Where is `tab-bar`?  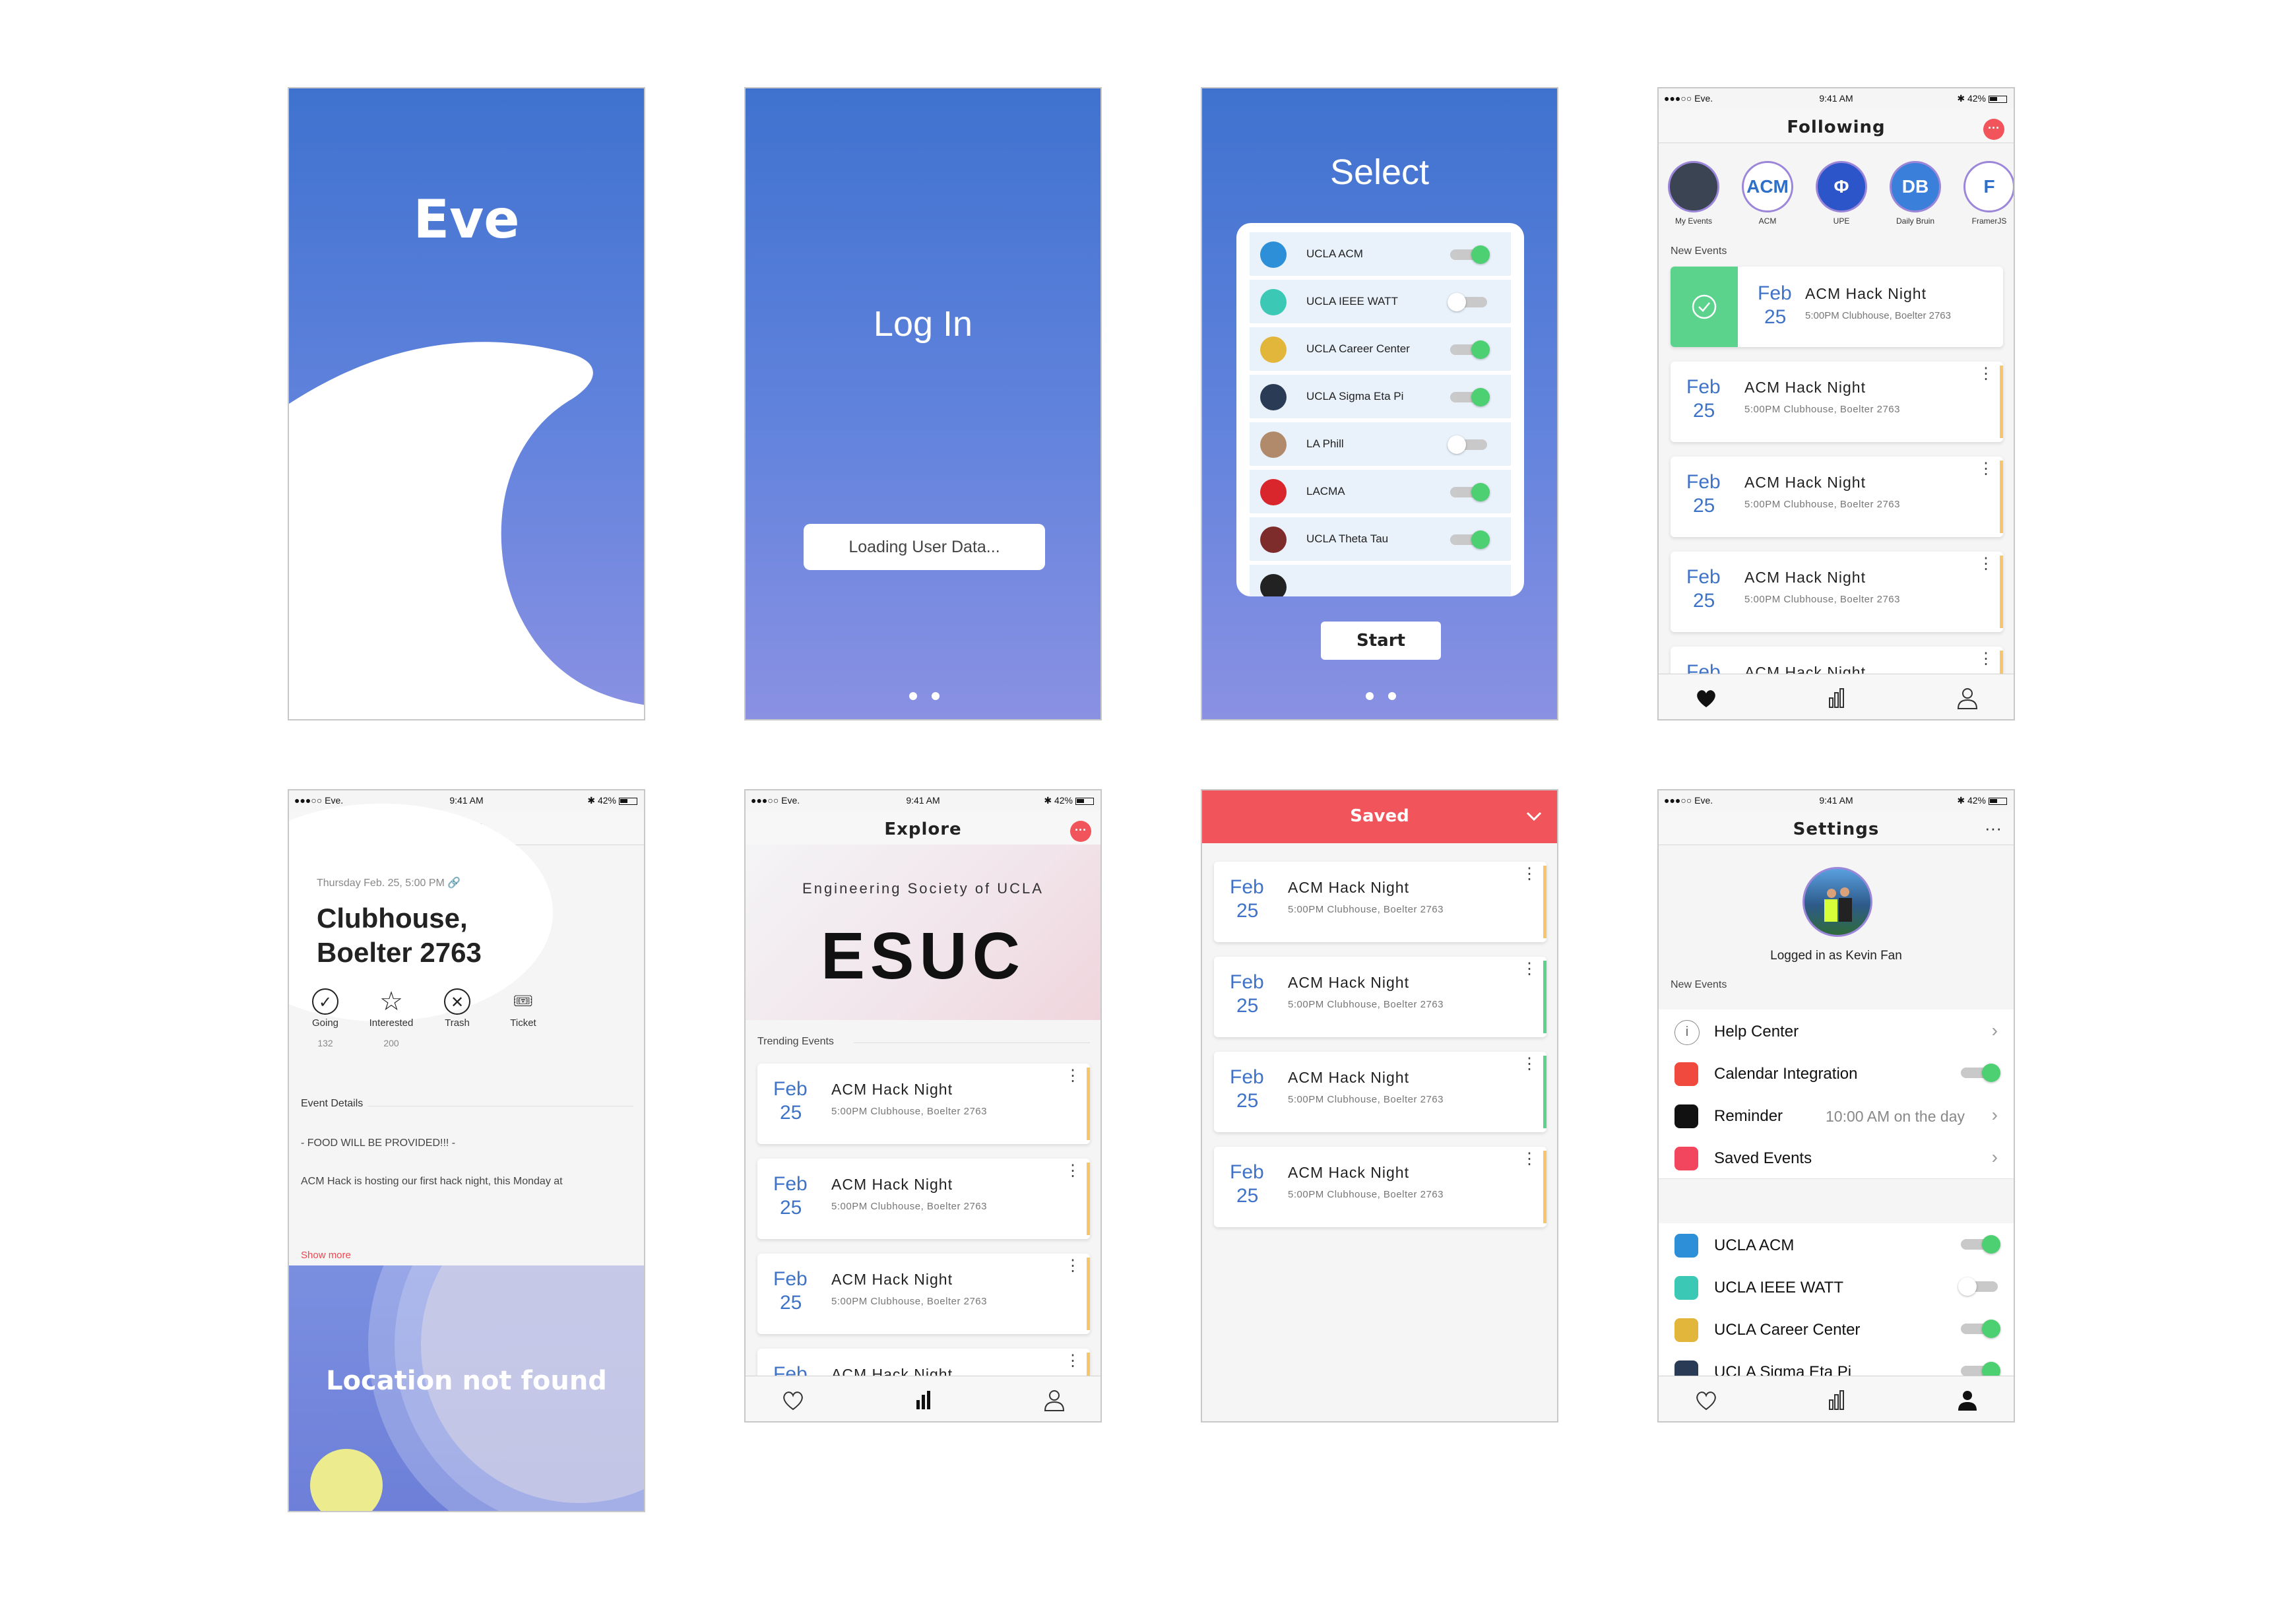 tab-bar is located at coordinates (1836, 1399).